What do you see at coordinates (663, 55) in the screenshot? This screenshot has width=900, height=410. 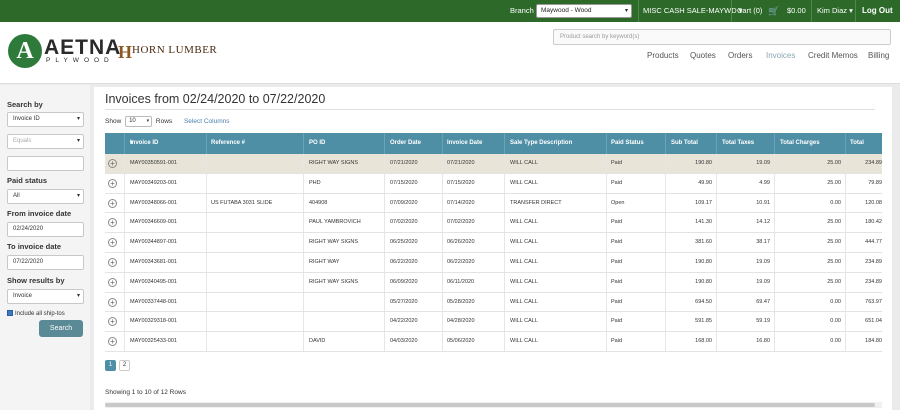 I see `nav-products: Products` at bounding box center [663, 55].